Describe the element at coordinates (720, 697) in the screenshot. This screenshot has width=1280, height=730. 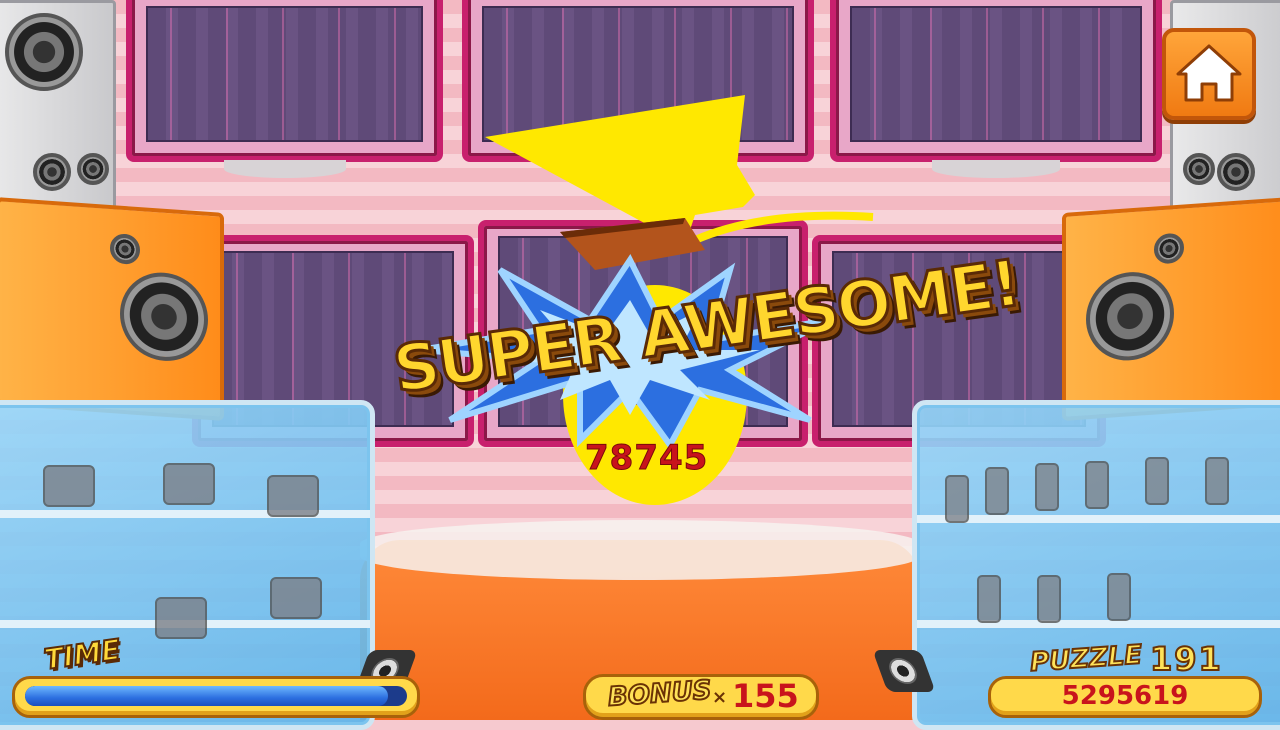
I see `bonus-multiplier-symbol: ×` at that location.